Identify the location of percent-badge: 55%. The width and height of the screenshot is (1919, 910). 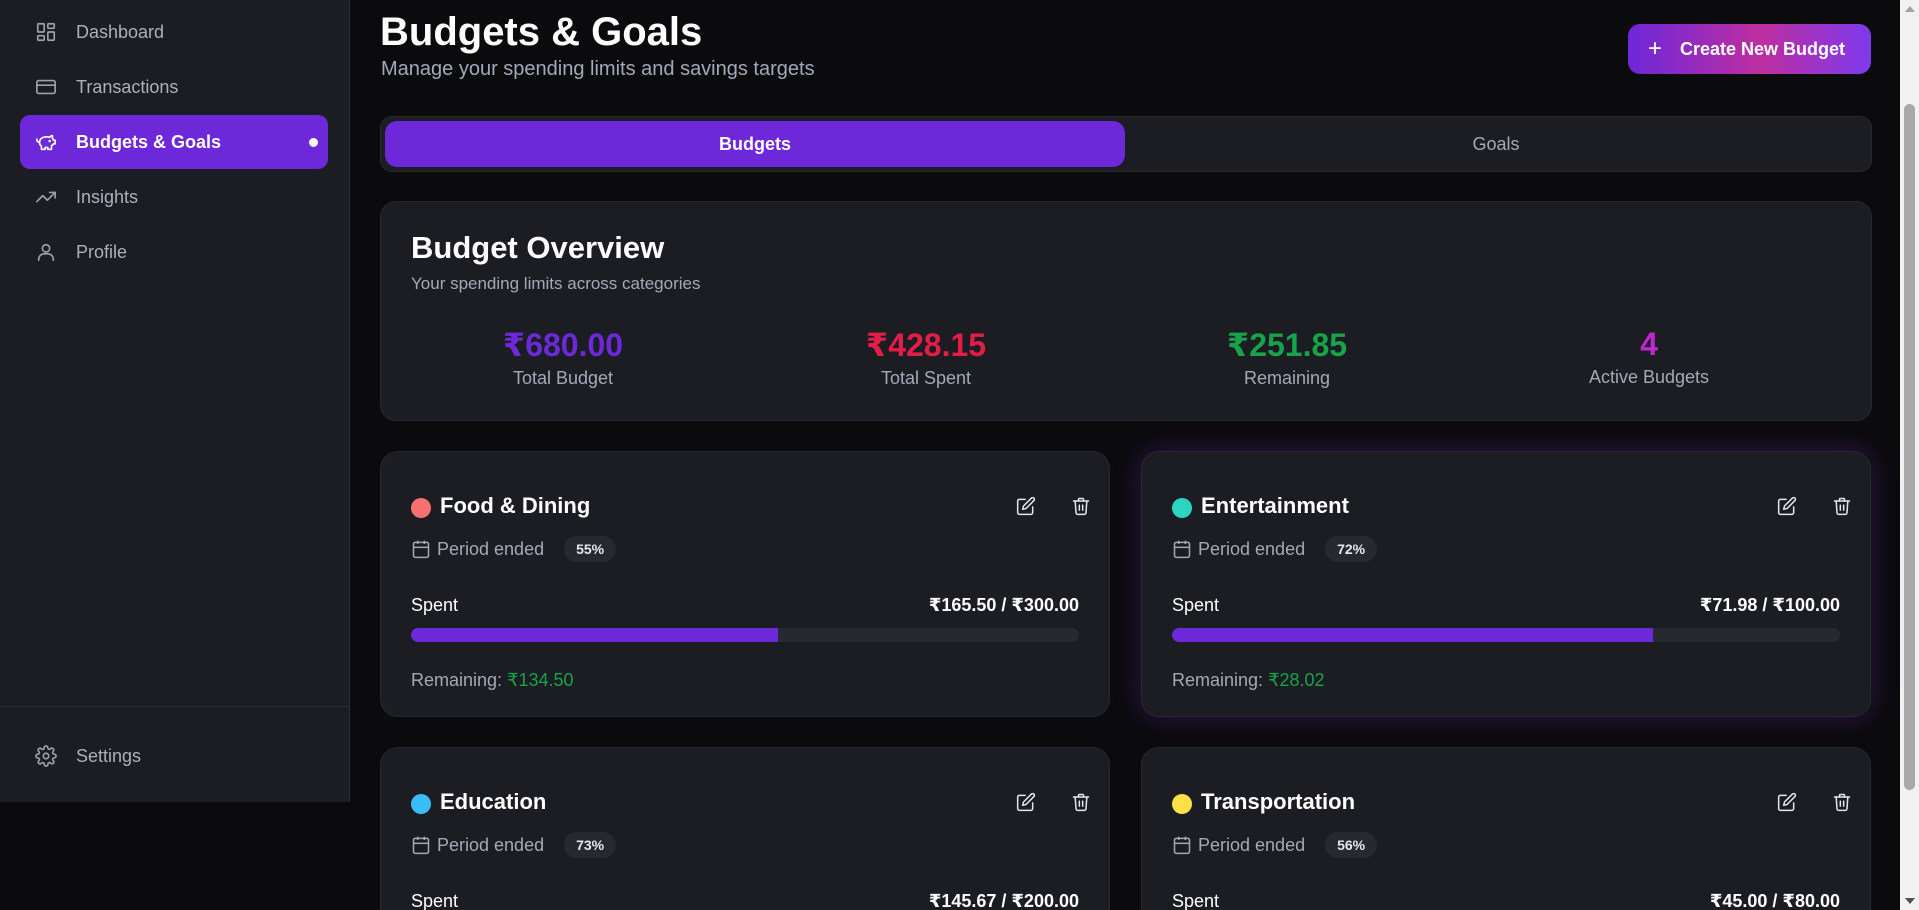
(590, 549).